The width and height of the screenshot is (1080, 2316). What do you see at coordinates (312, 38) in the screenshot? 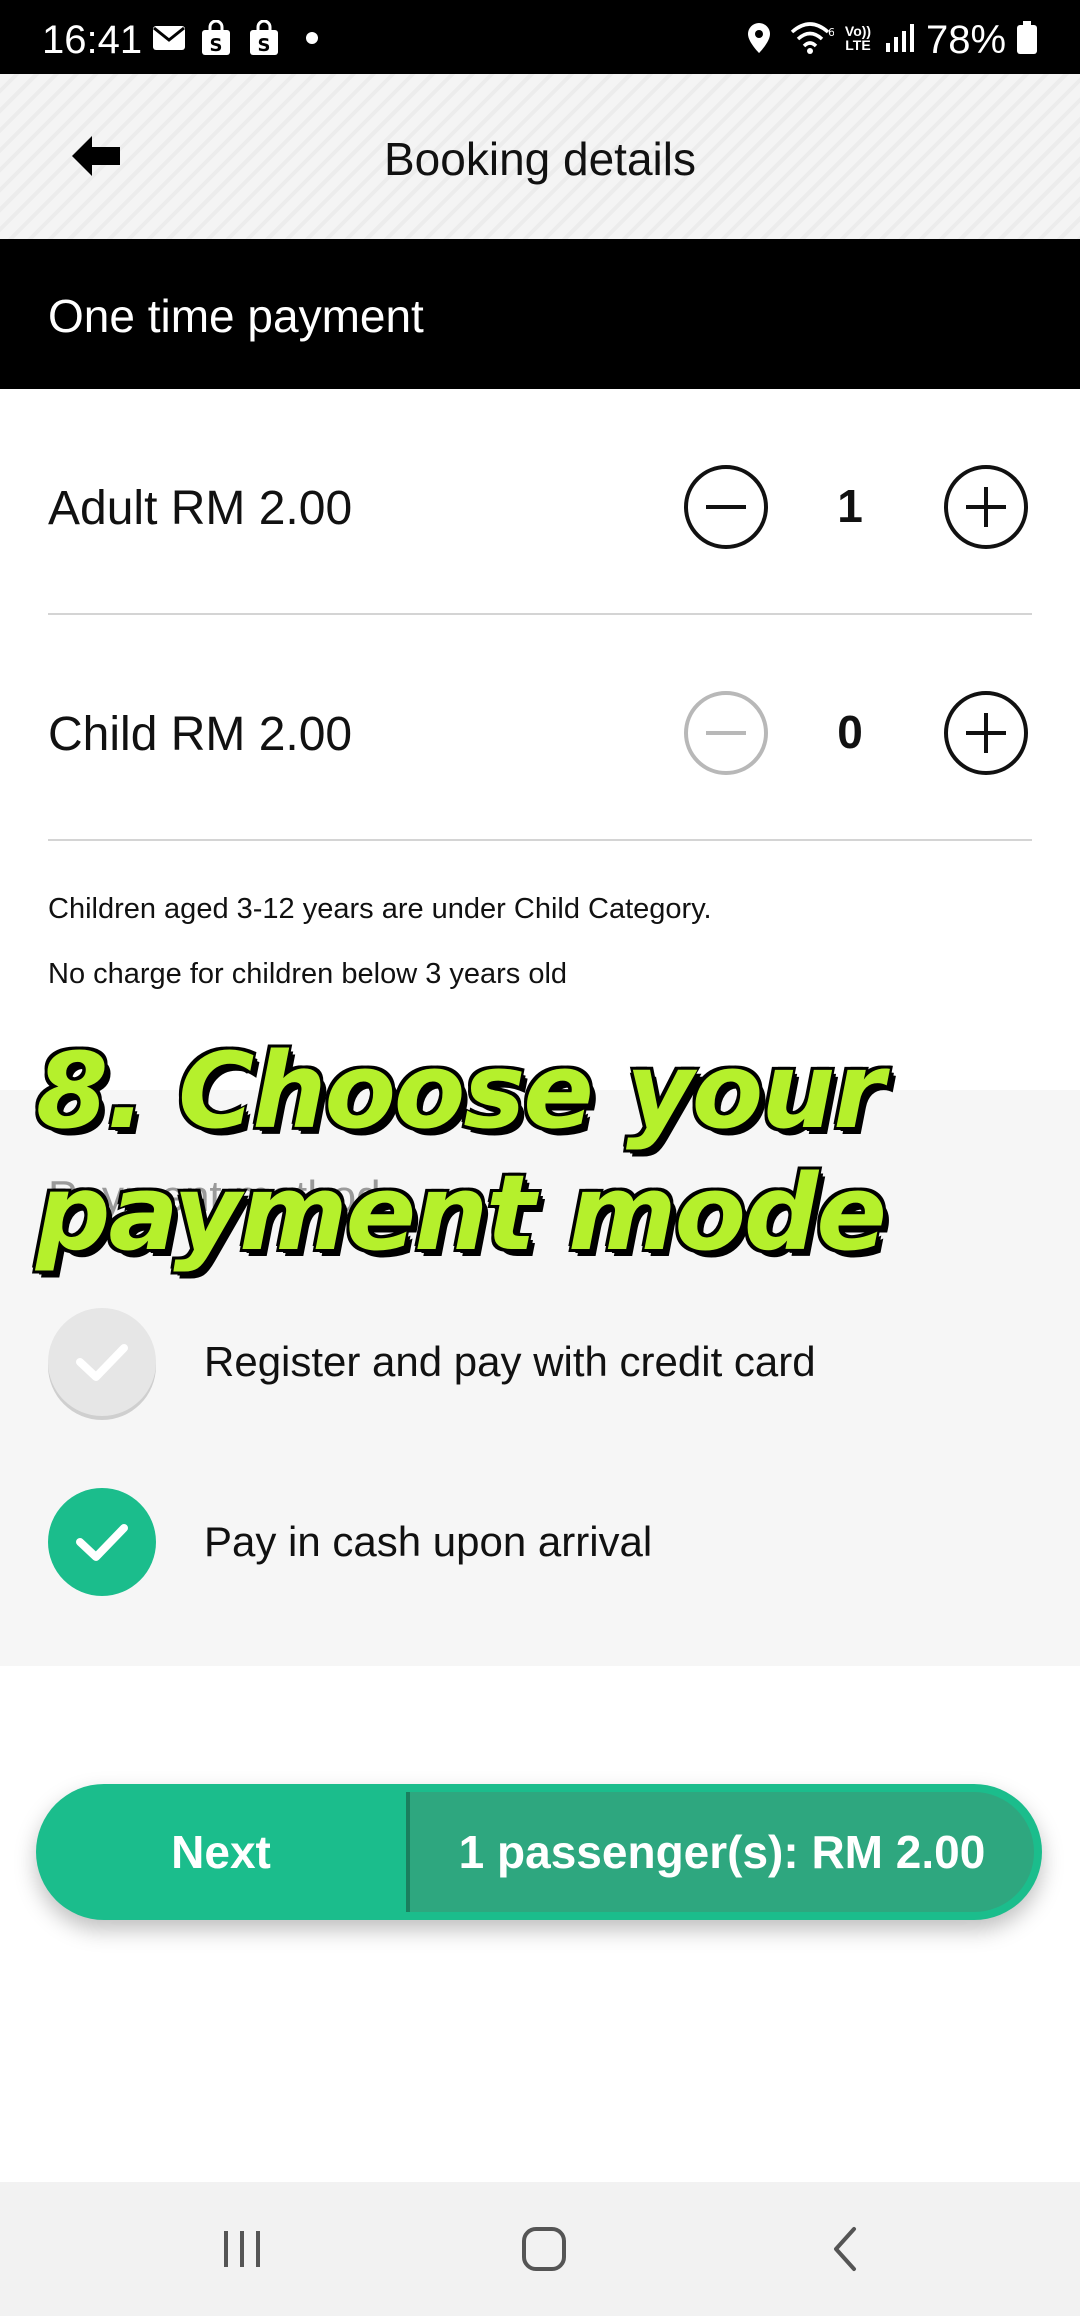
I see `dot-icon` at bounding box center [312, 38].